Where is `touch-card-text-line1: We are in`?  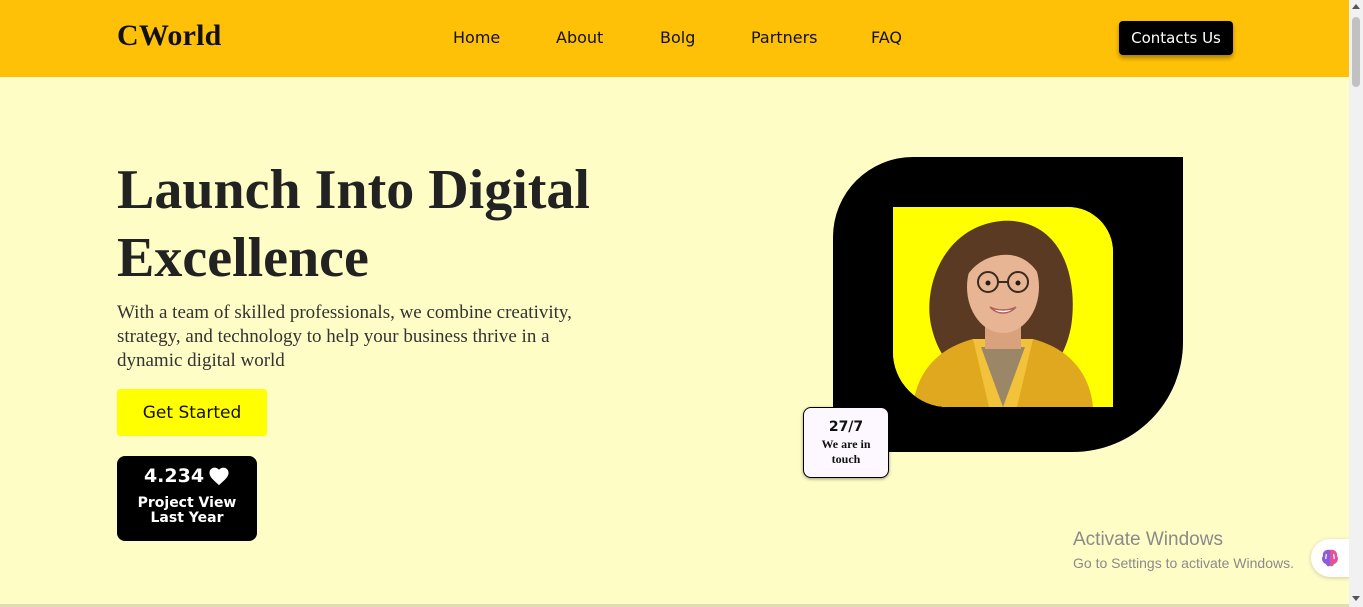
touch-card-text-line1: We are in is located at coordinates (846, 444).